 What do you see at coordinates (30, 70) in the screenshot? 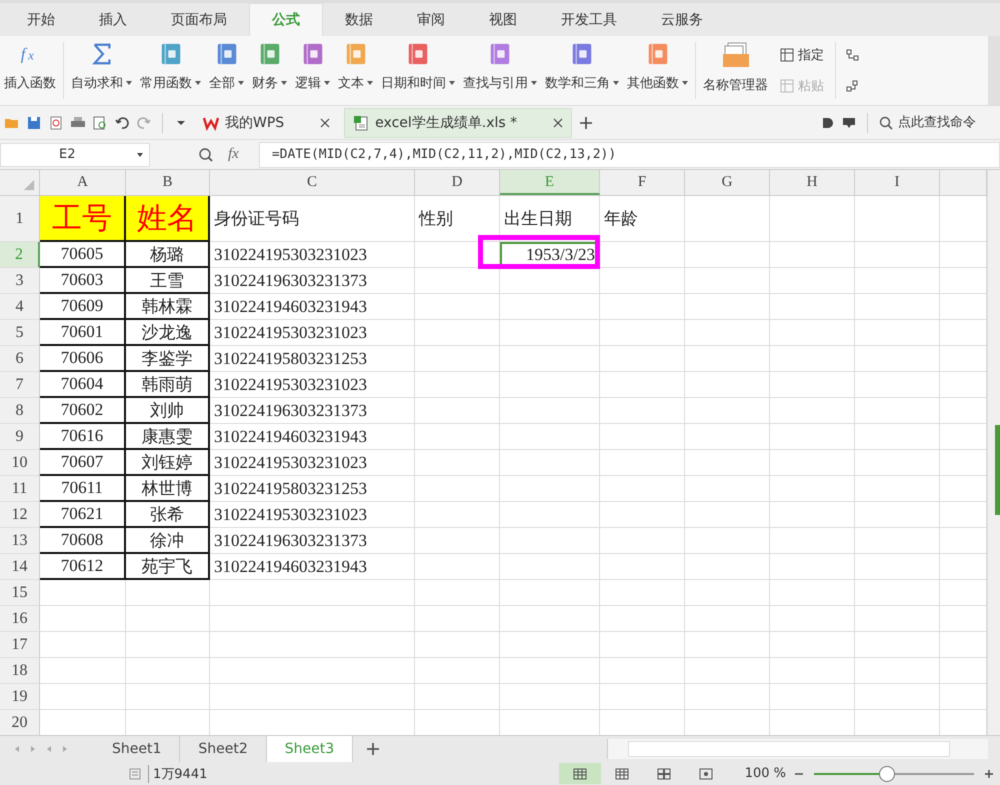
I see `ribbon-button: fx 插入函数` at bounding box center [30, 70].